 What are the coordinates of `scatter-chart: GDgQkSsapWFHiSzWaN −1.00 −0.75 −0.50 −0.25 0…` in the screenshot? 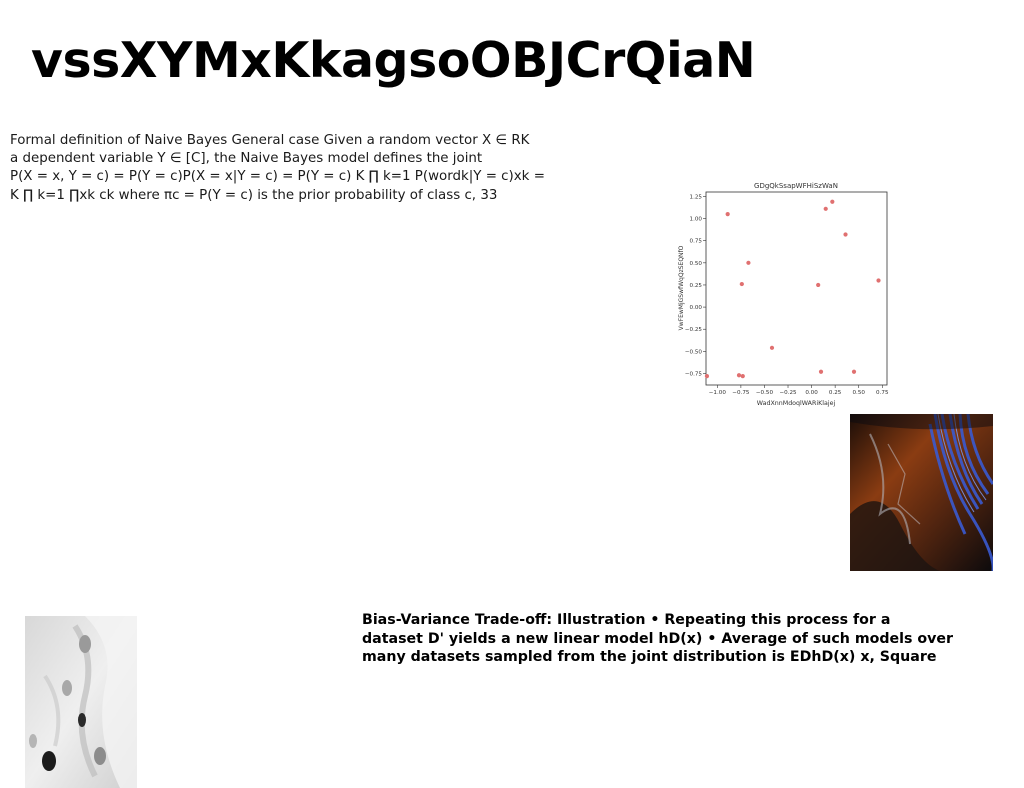 It's located at (785, 293).